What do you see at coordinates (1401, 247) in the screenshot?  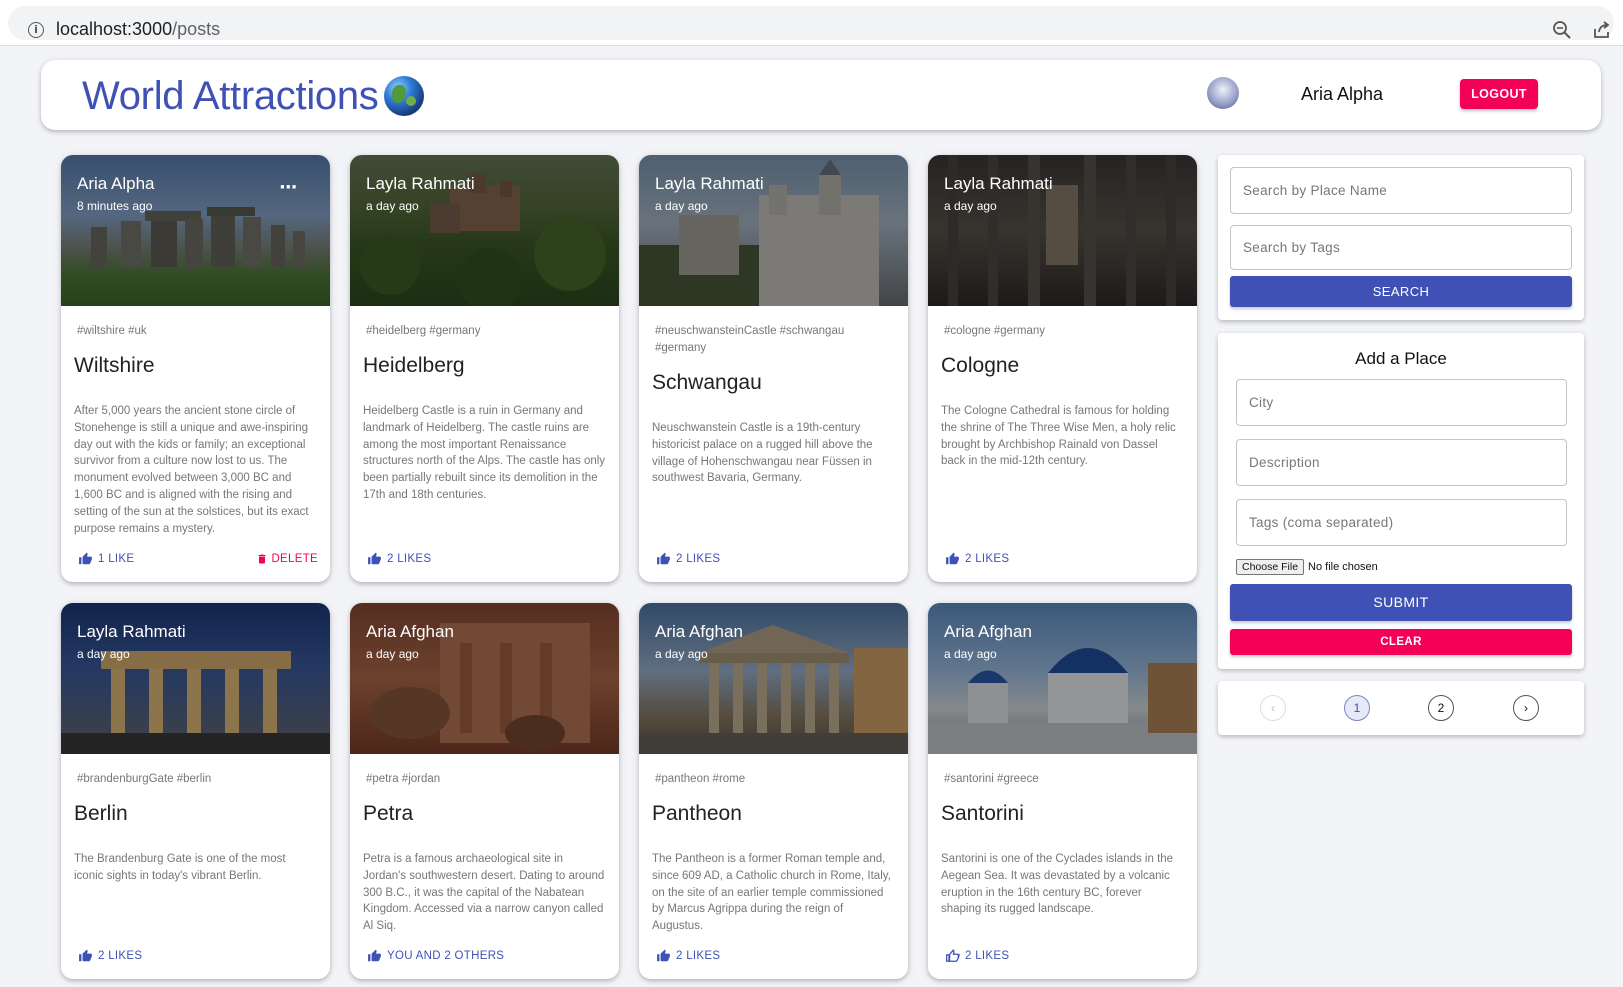 I see `search-tags-input: Search by Tags` at bounding box center [1401, 247].